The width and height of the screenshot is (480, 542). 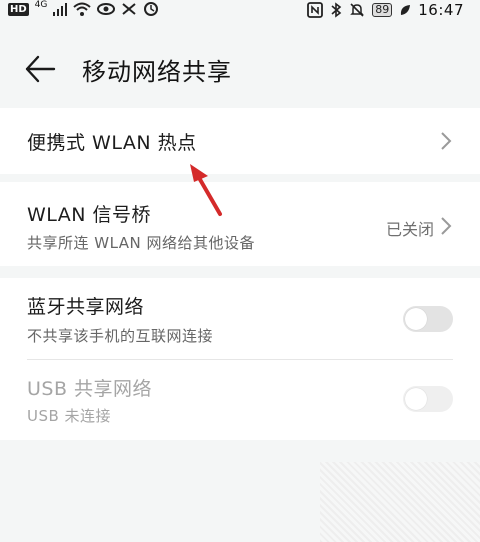 I want to click on usb-tethering-item: USB 共享网络 USB 未连接, so click(x=240, y=400).